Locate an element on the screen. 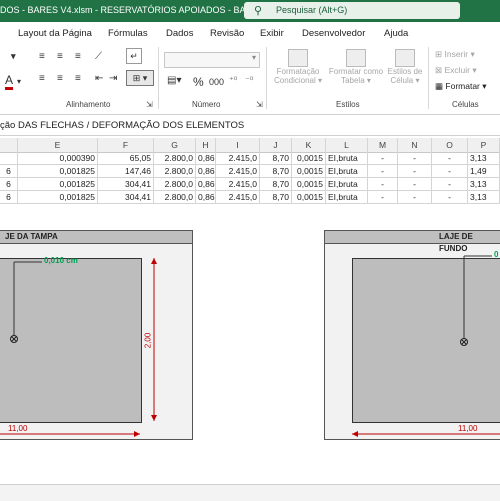 This screenshot has height=501, width=500. font-dropdown-fragment: ▾ is located at coordinates (13, 56).